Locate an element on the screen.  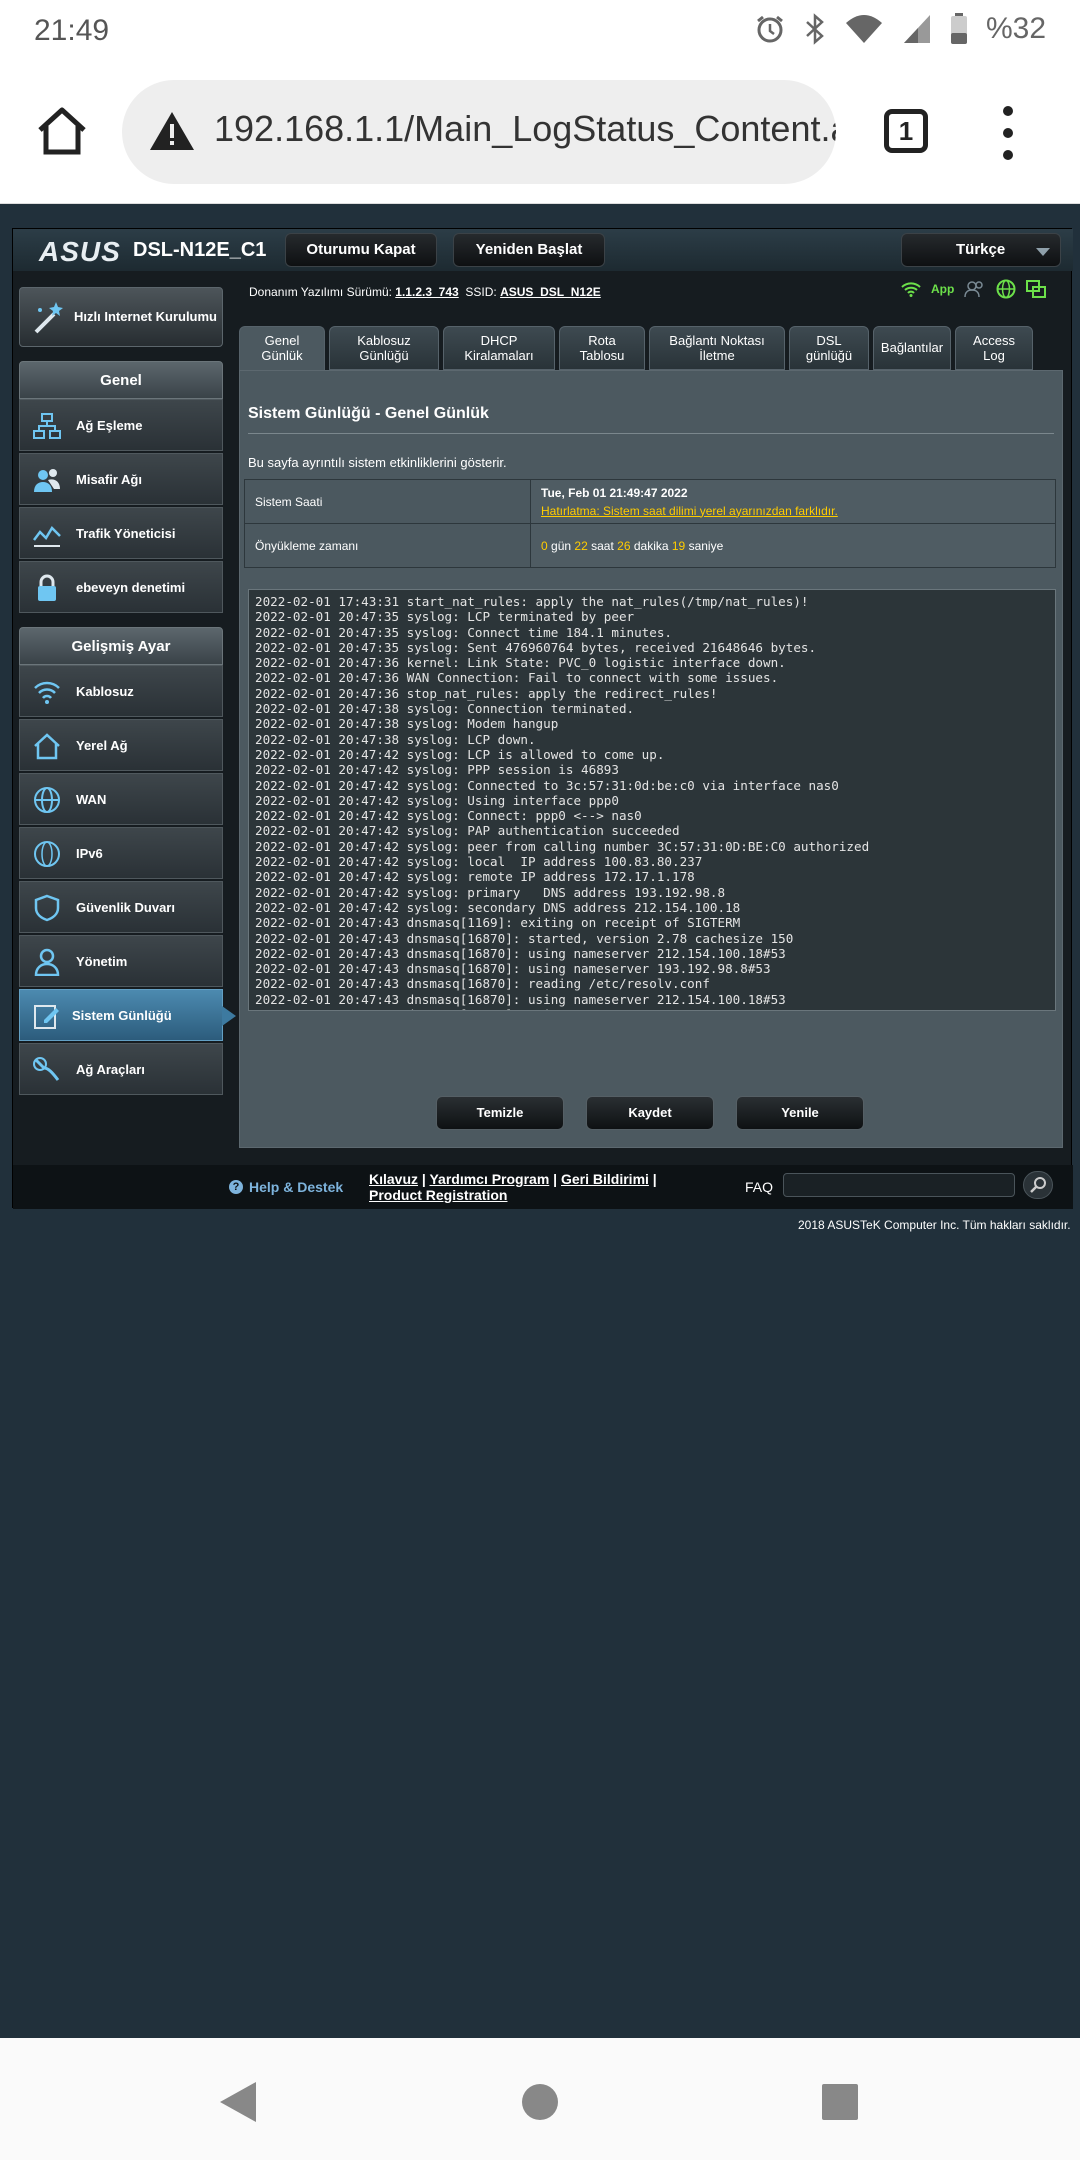
help-label: Help & Destek is located at coordinates (296, 1187).